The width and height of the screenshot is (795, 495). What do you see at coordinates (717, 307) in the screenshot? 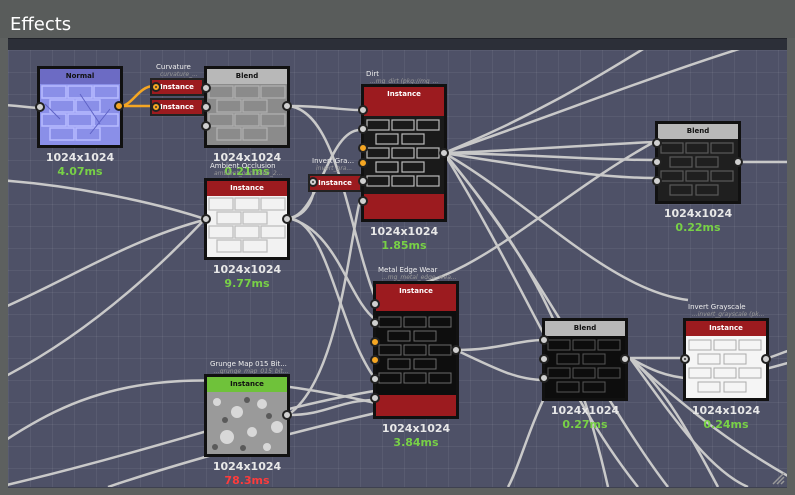
I see `node-caption: Invert Grayscale` at bounding box center [717, 307].